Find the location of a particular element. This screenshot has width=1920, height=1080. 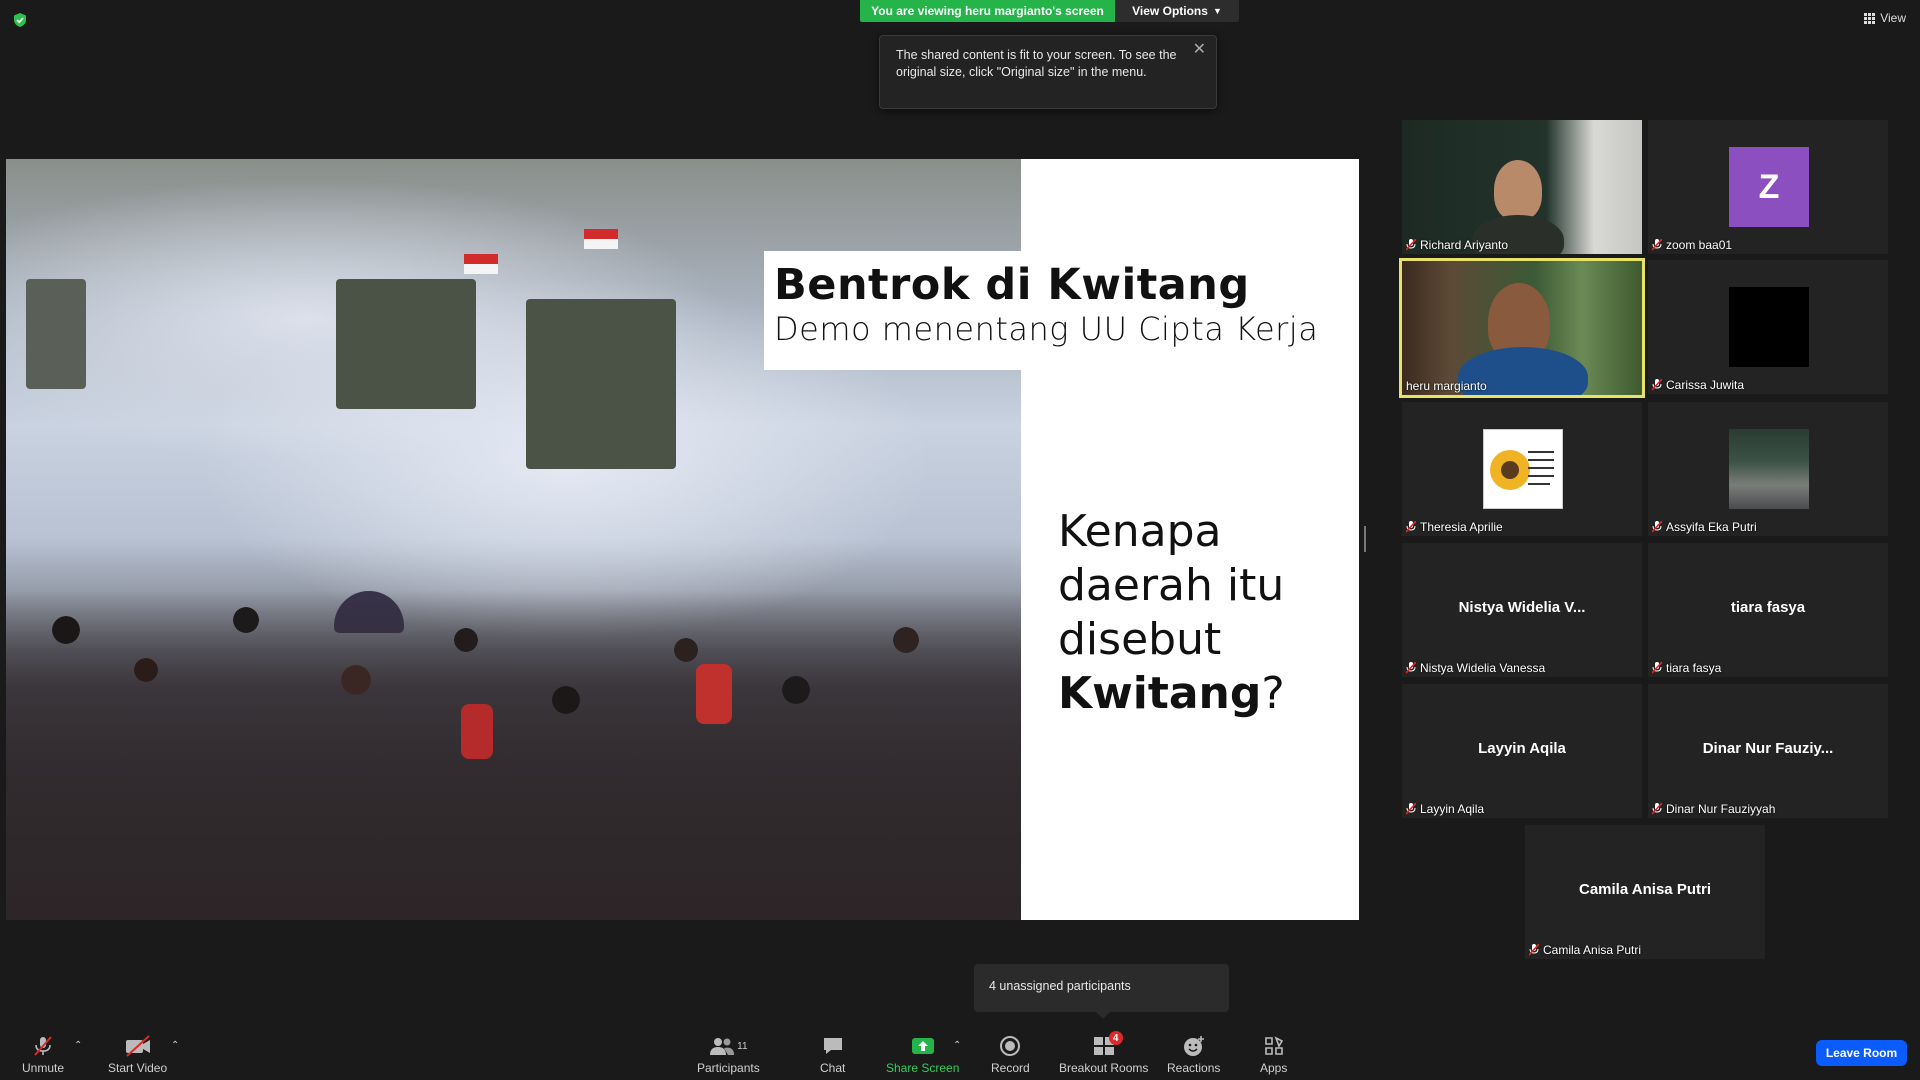

view-options-label: View Options is located at coordinates (1170, 11).